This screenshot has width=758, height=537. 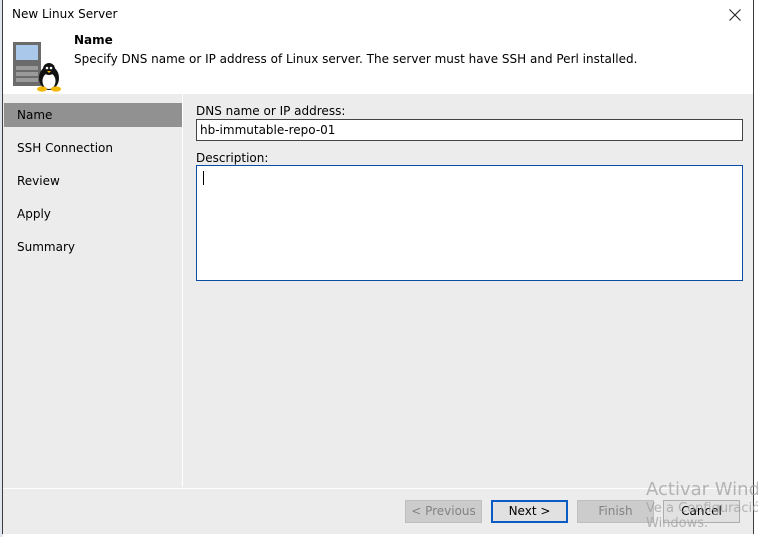 What do you see at coordinates (35, 115) in the screenshot?
I see `sidebar-item-label: Name` at bounding box center [35, 115].